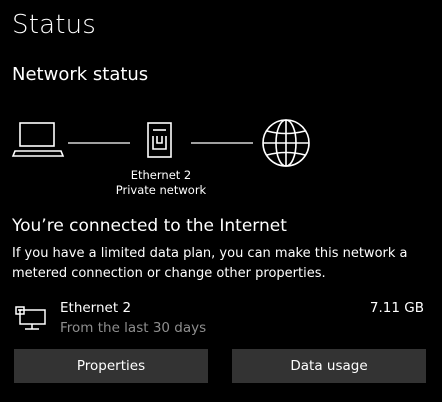 This screenshot has width=442, height=402. Describe the element at coordinates (286, 143) in the screenshot. I see `globe-icon` at that location.